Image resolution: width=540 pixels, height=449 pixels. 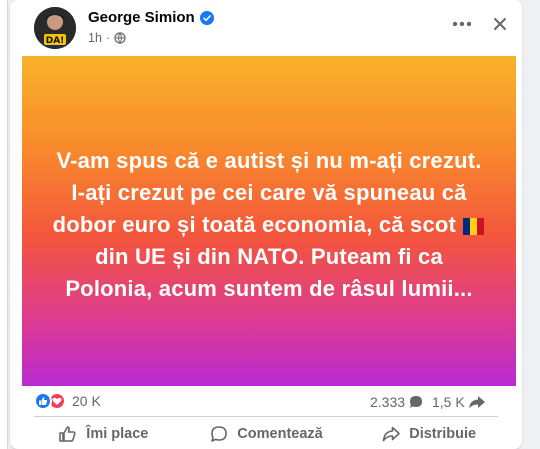 I want to click on close-button, so click(x=500, y=24).